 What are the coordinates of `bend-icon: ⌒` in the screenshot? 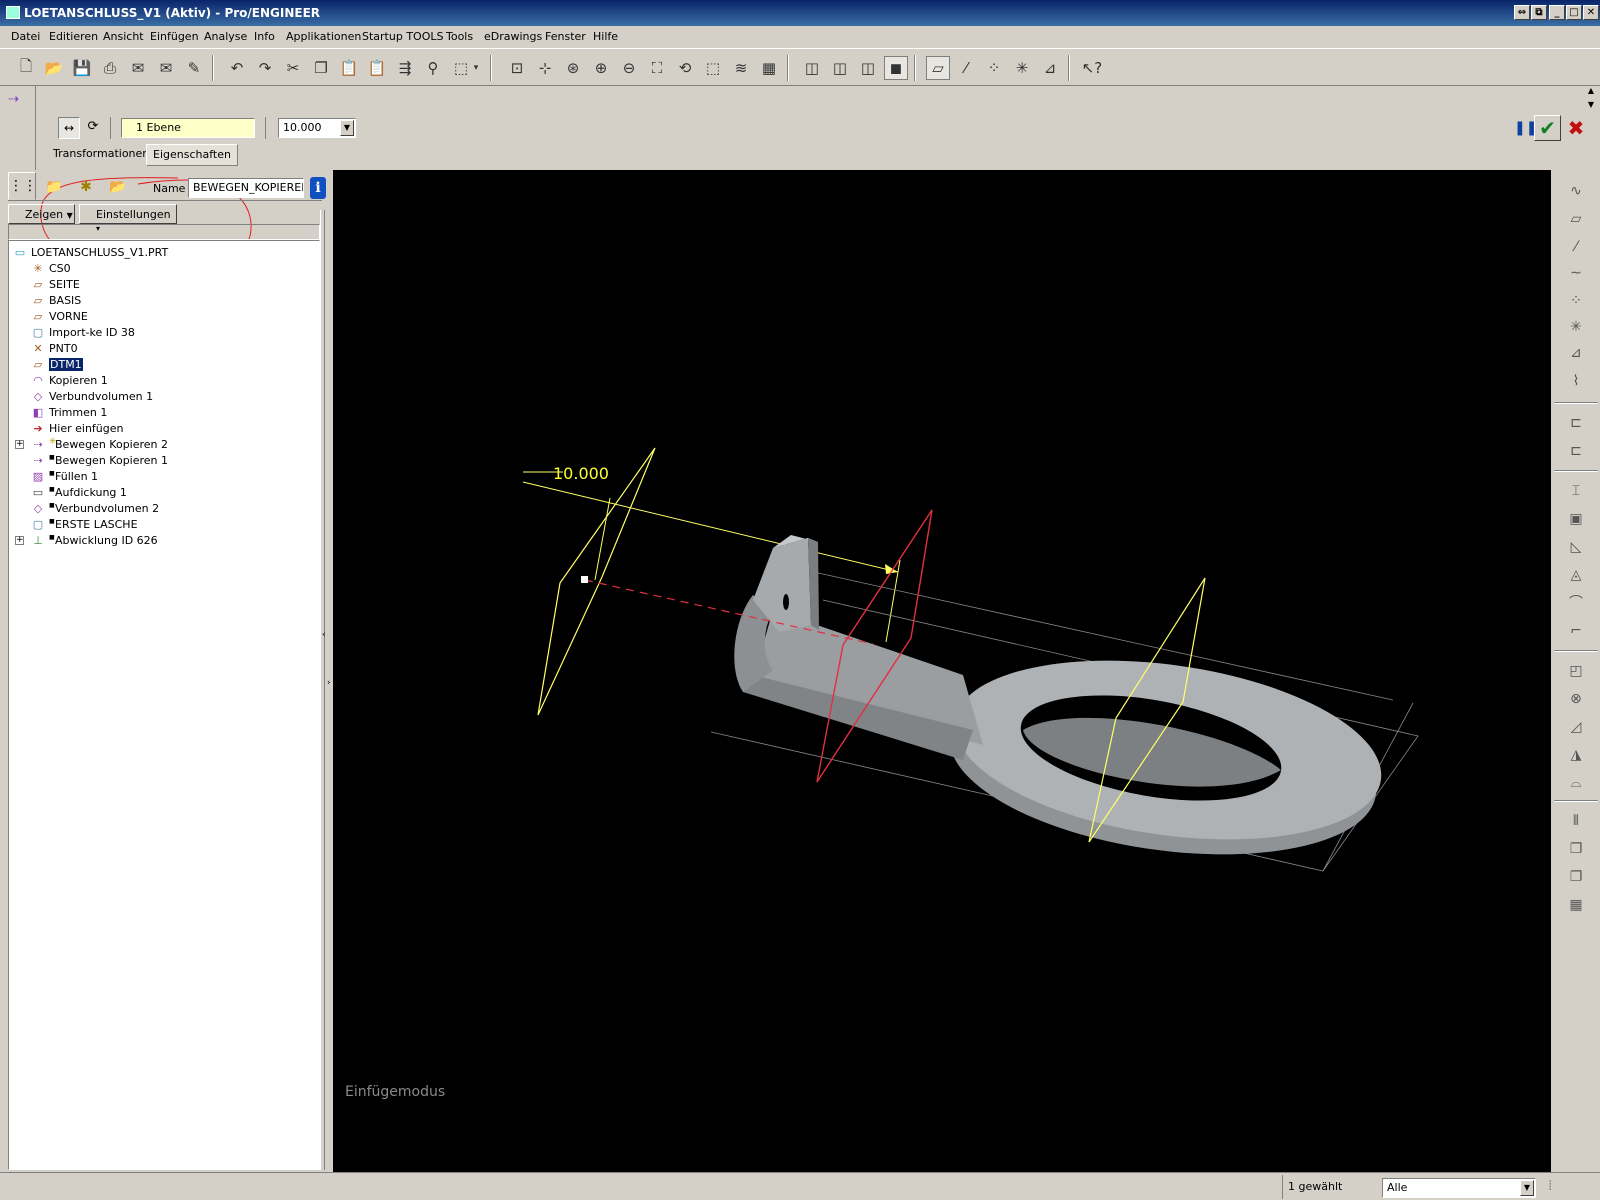 It's located at (1576, 603).